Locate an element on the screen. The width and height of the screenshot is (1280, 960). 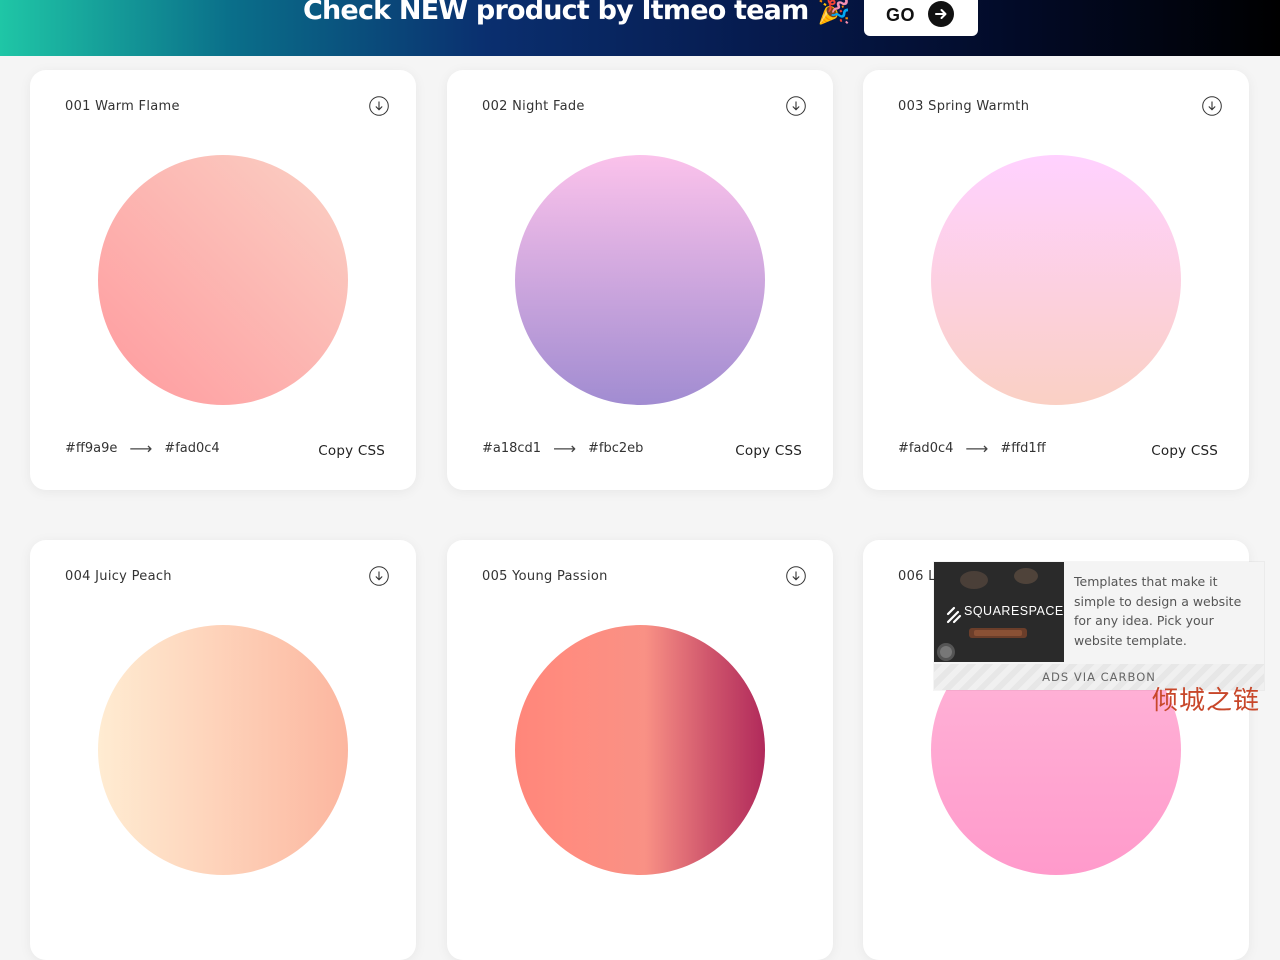
gradient-colors: #ff9a9e ⟶ #fad0c4 is located at coordinates (142, 448).